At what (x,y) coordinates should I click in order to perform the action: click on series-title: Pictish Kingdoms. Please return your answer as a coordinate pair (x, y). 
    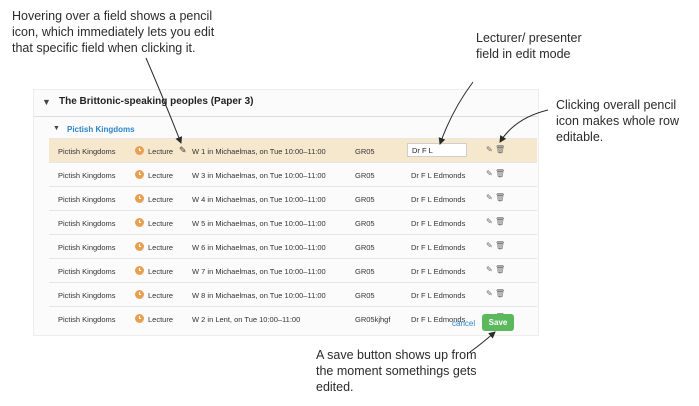
    Looking at the image, I should click on (101, 129).